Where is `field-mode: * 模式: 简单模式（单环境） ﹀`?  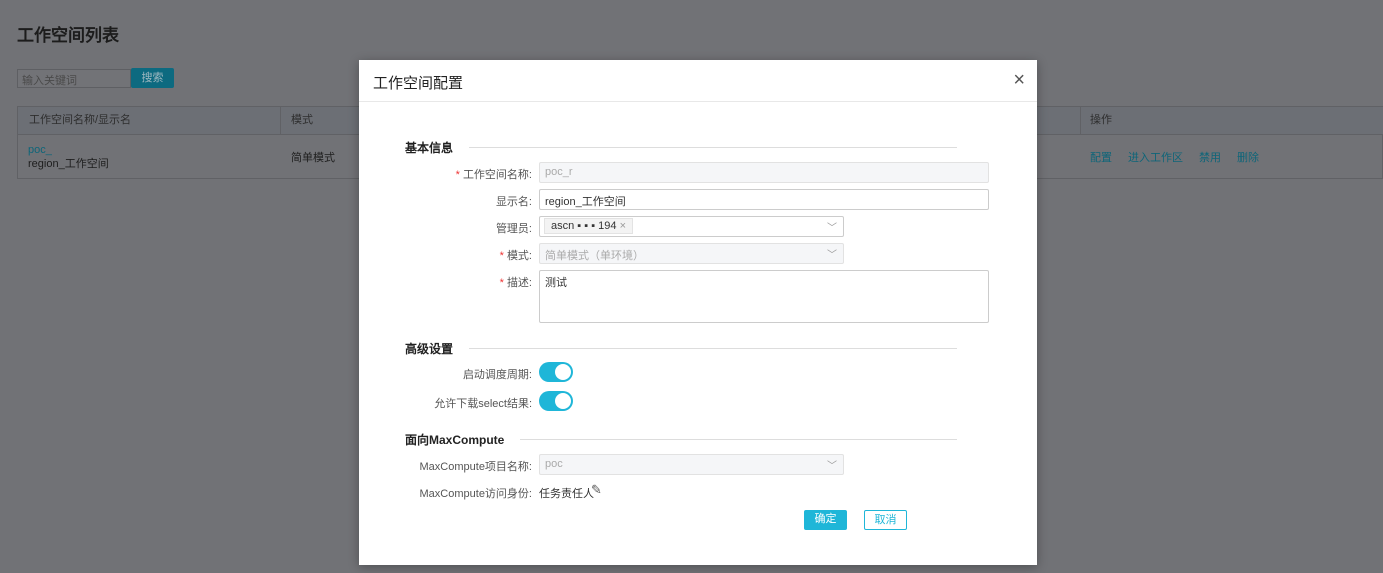 field-mode: * 模式: 简单模式（单环境） ﹀ is located at coordinates (698, 254).